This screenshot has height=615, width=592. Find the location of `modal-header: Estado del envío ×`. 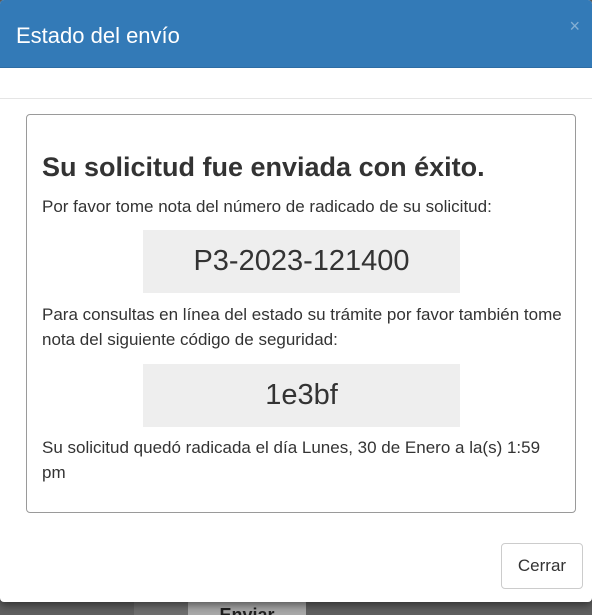

modal-header: Estado del envío × is located at coordinates (296, 34).